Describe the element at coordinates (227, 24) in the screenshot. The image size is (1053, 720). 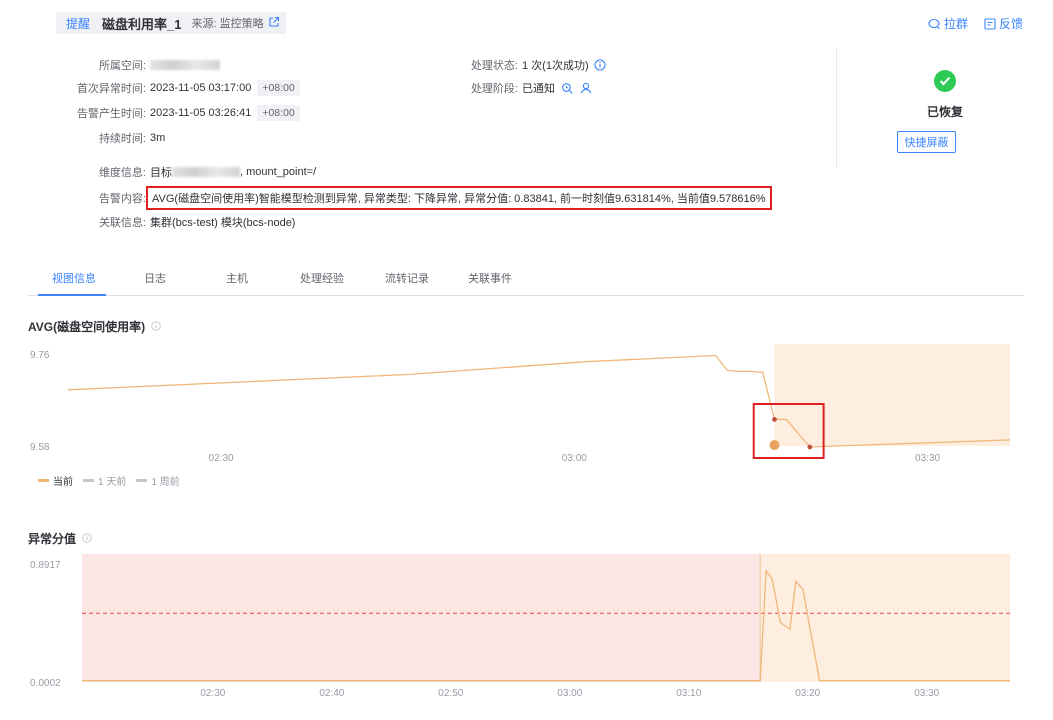
I see `source-label: 来源: 监控策略` at that location.